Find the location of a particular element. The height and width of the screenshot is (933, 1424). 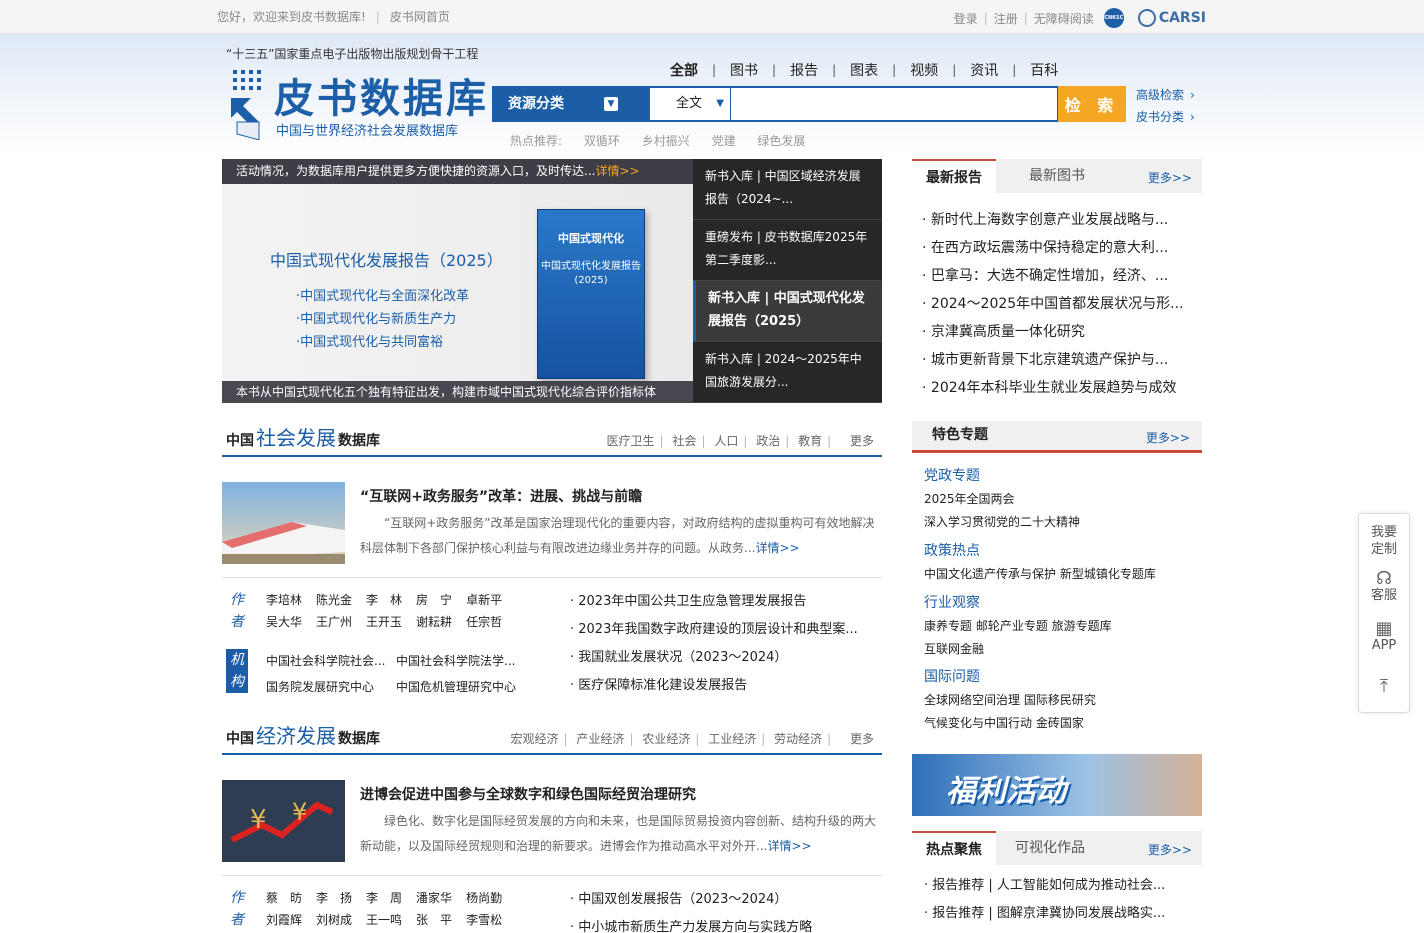

cnksc-logo-icon: CNKSC is located at coordinates (1113, 18).